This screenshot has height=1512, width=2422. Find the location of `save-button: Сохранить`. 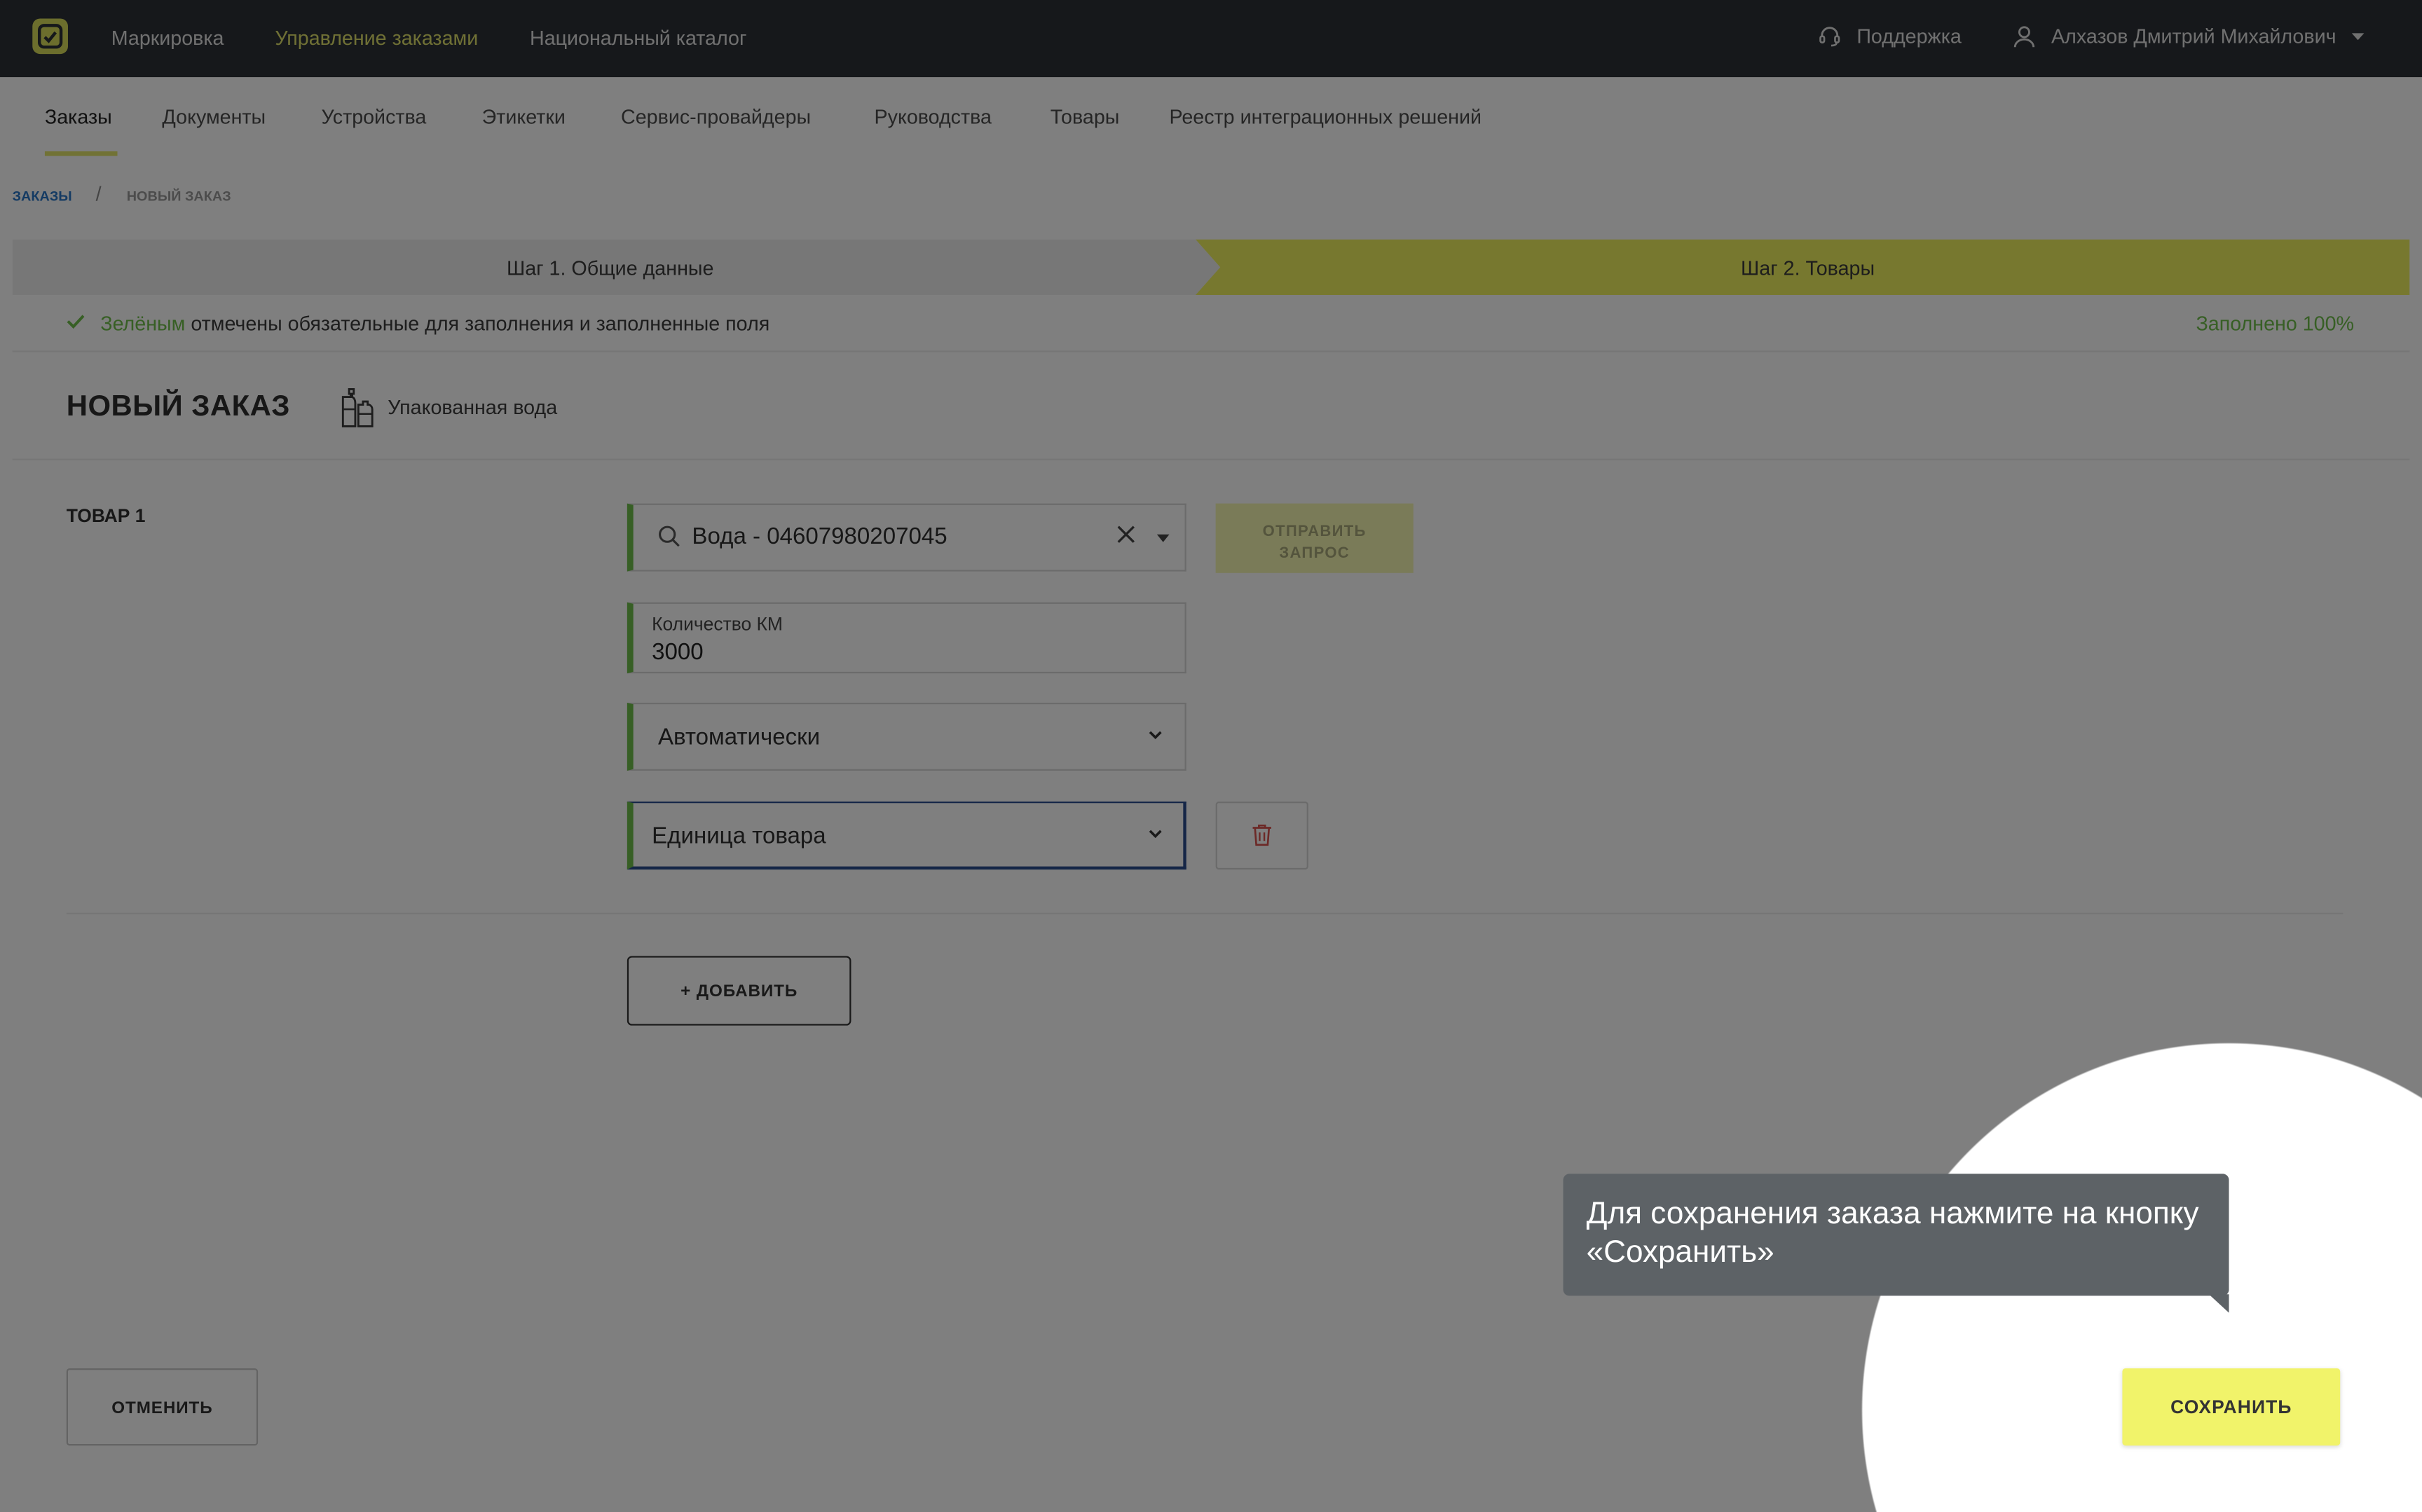

save-button: Сохранить is located at coordinates (2231, 1407).